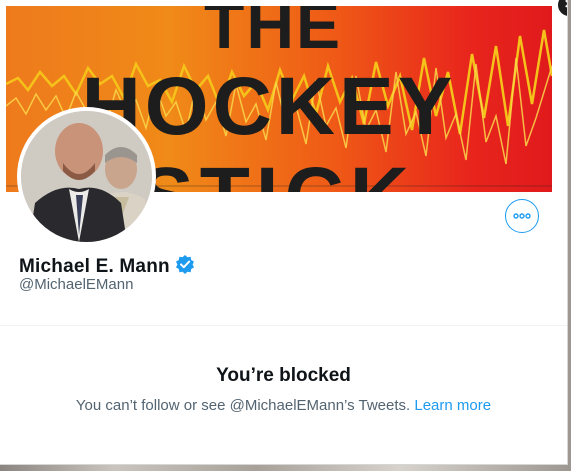  I want to click on learn-more-link: Learn more, so click(452, 405).